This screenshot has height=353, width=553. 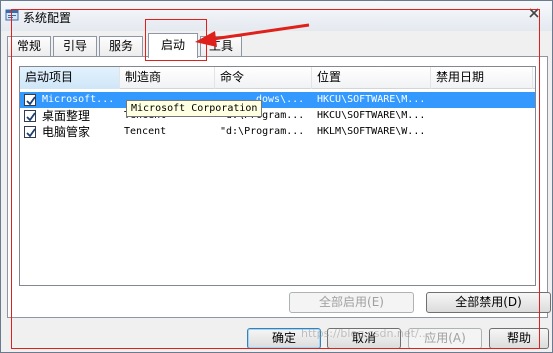 What do you see at coordinates (488, 302) in the screenshot?
I see `disable-all-button: 全部禁用(D)` at bounding box center [488, 302].